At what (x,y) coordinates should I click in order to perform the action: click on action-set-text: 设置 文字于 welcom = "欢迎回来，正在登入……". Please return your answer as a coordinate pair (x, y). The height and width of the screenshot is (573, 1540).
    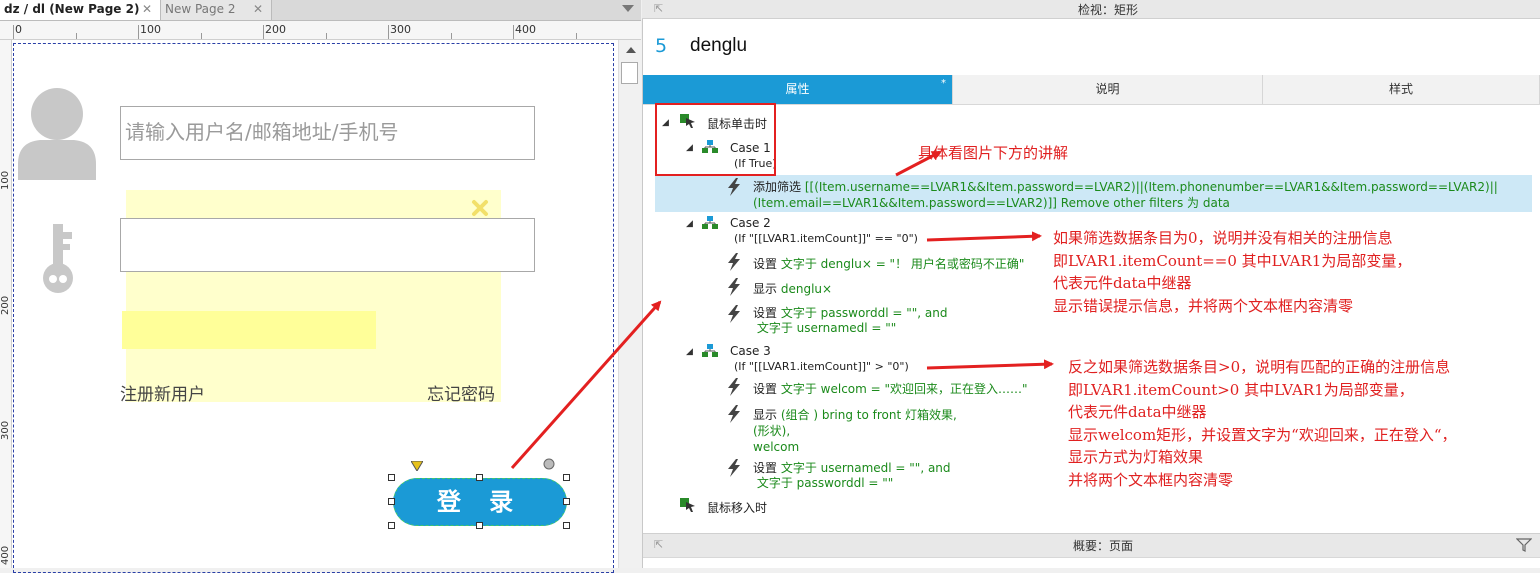
    Looking at the image, I should click on (890, 388).